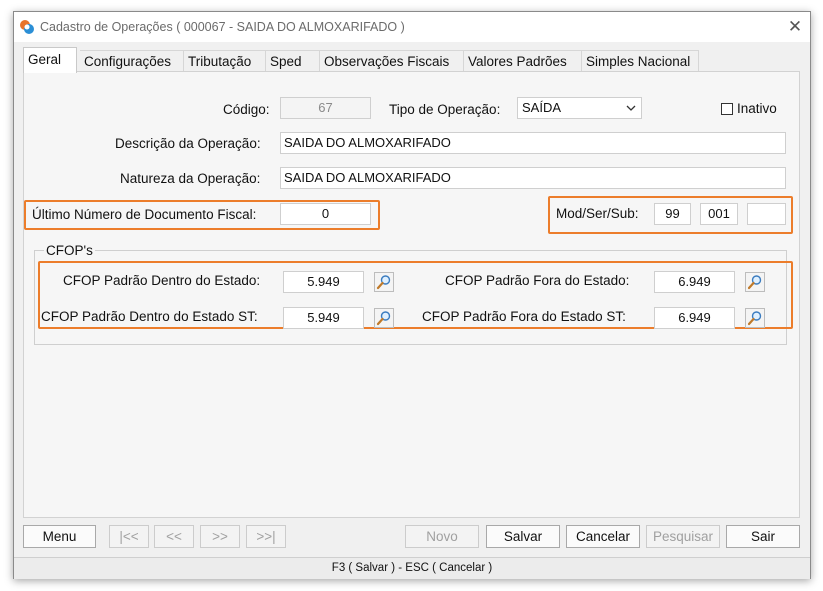 This screenshot has height=591, width=823. Describe the element at coordinates (757, 108) in the screenshot. I see `inativo-label: Inativo` at that location.